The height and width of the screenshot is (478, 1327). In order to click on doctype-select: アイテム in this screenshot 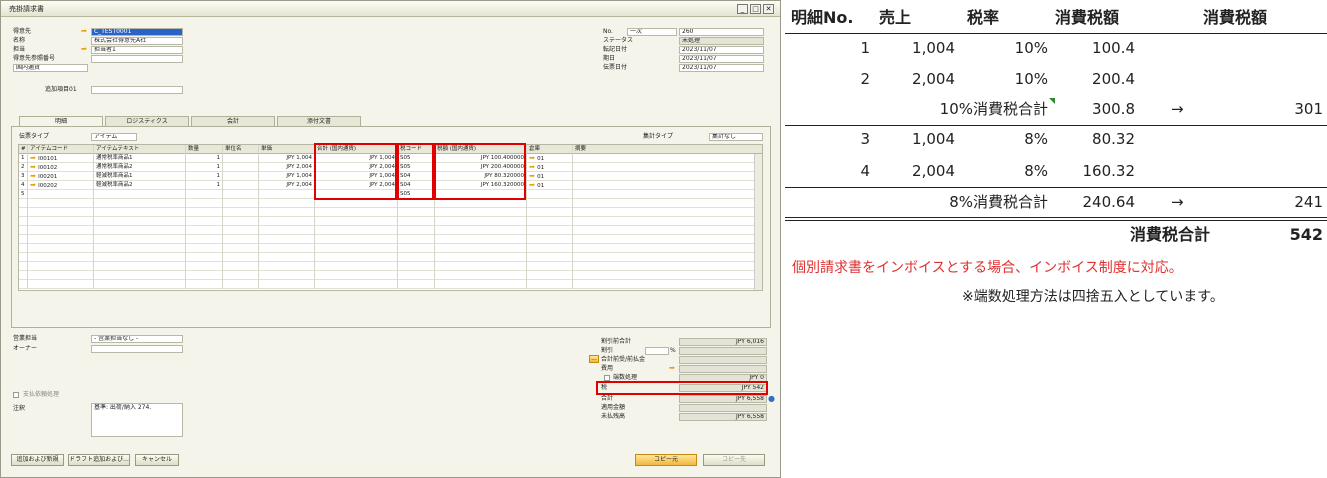, I will do `click(114, 137)`.